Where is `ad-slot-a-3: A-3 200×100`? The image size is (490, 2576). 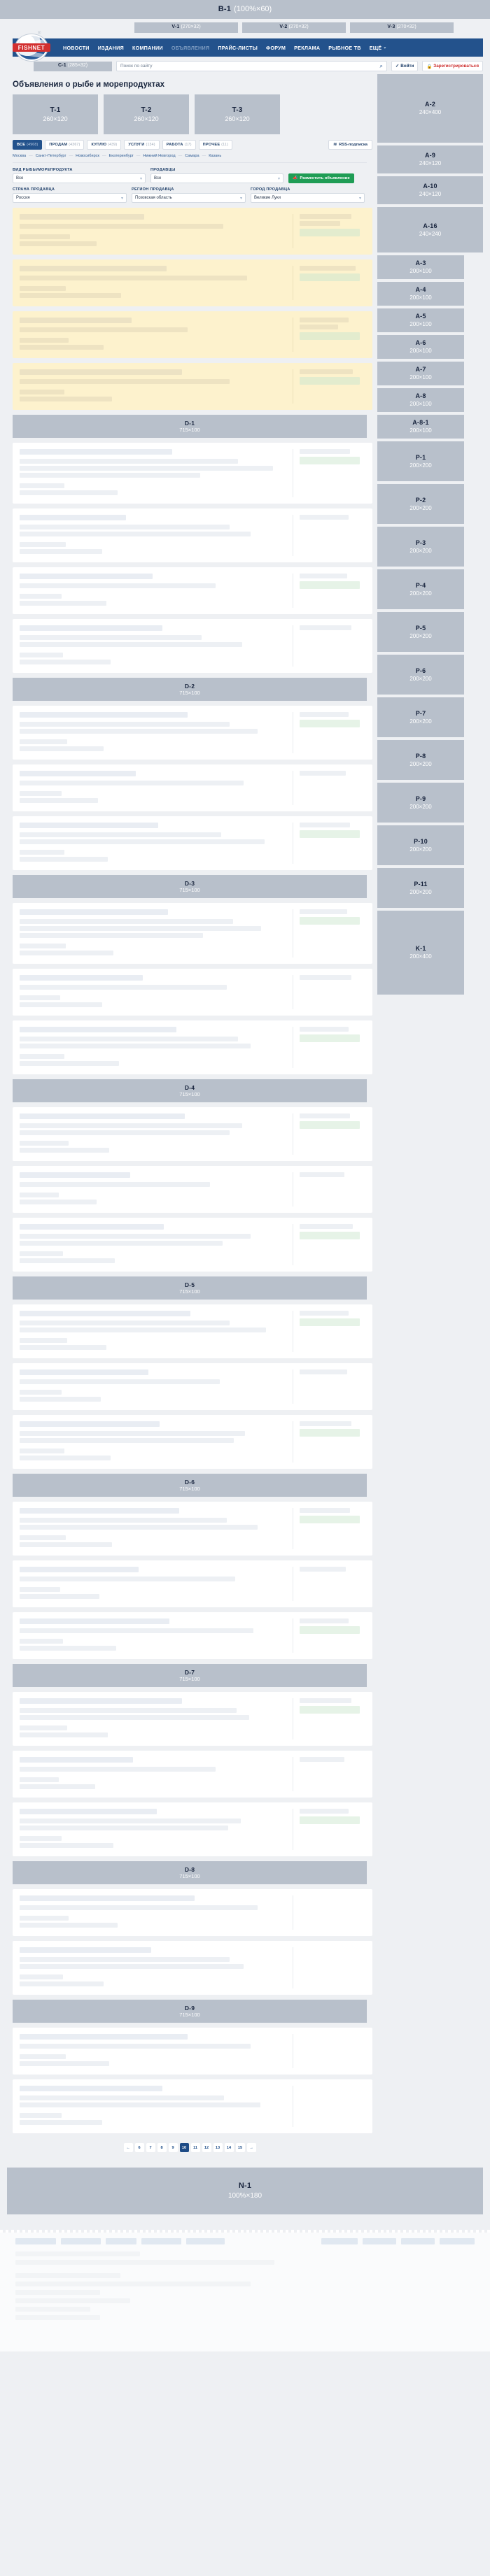
ad-slot-a-3: A-3 200×100 is located at coordinates (420, 267).